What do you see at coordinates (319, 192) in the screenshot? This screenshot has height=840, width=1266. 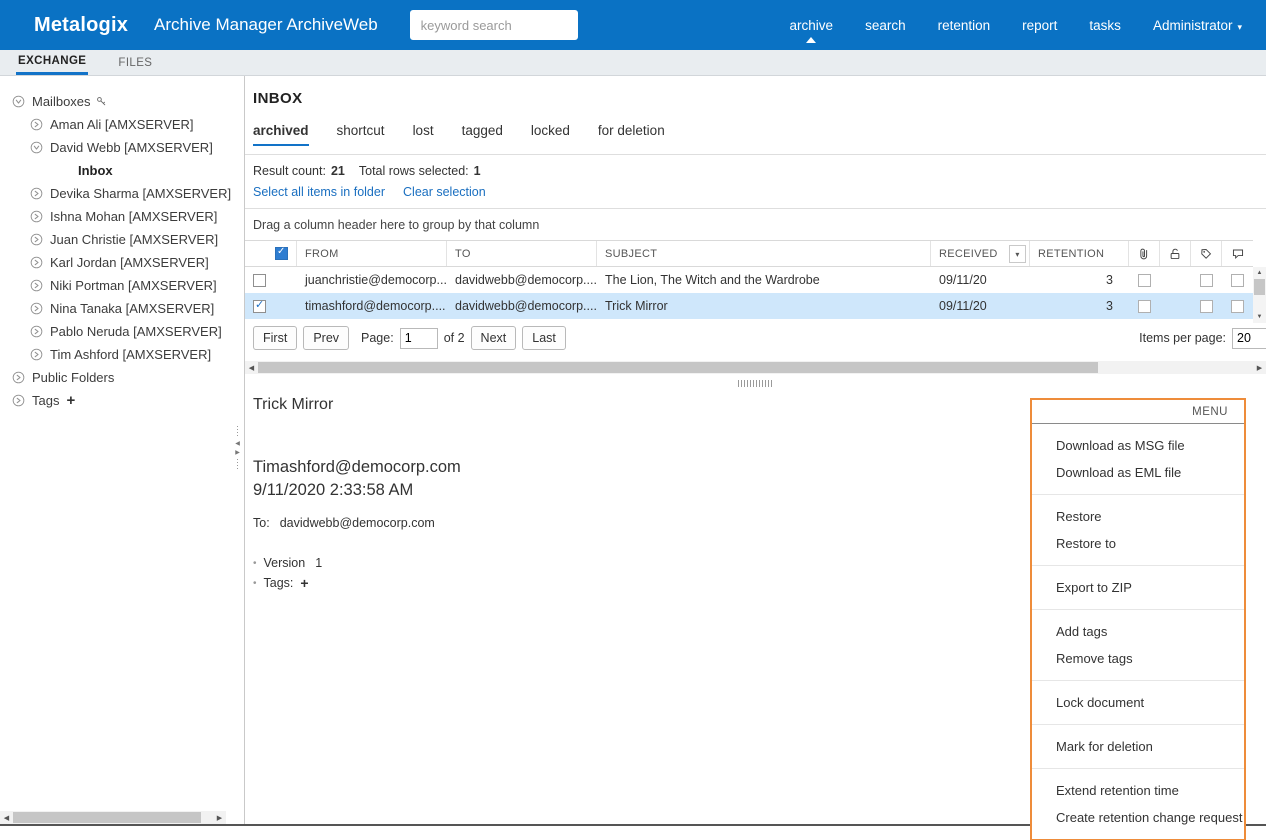 I see `select-all-link: Select all items in folder` at bounding box center [319, 192].